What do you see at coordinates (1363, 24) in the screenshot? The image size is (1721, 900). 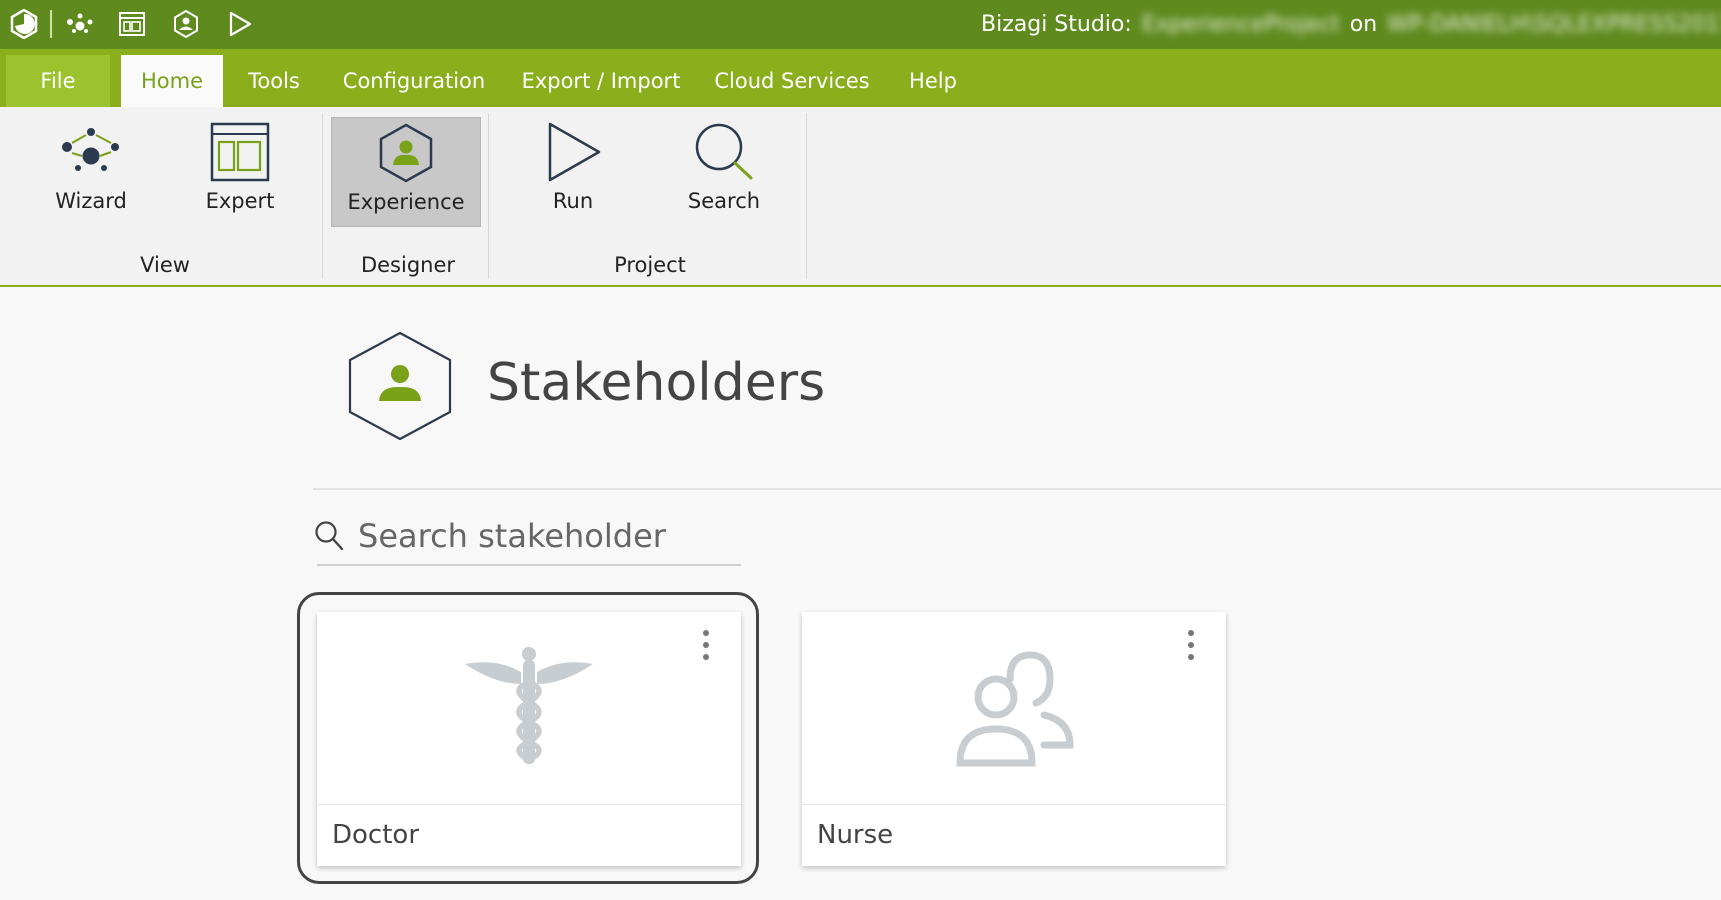 I see `window-title-on: on` at bounding box center [1363, 24].